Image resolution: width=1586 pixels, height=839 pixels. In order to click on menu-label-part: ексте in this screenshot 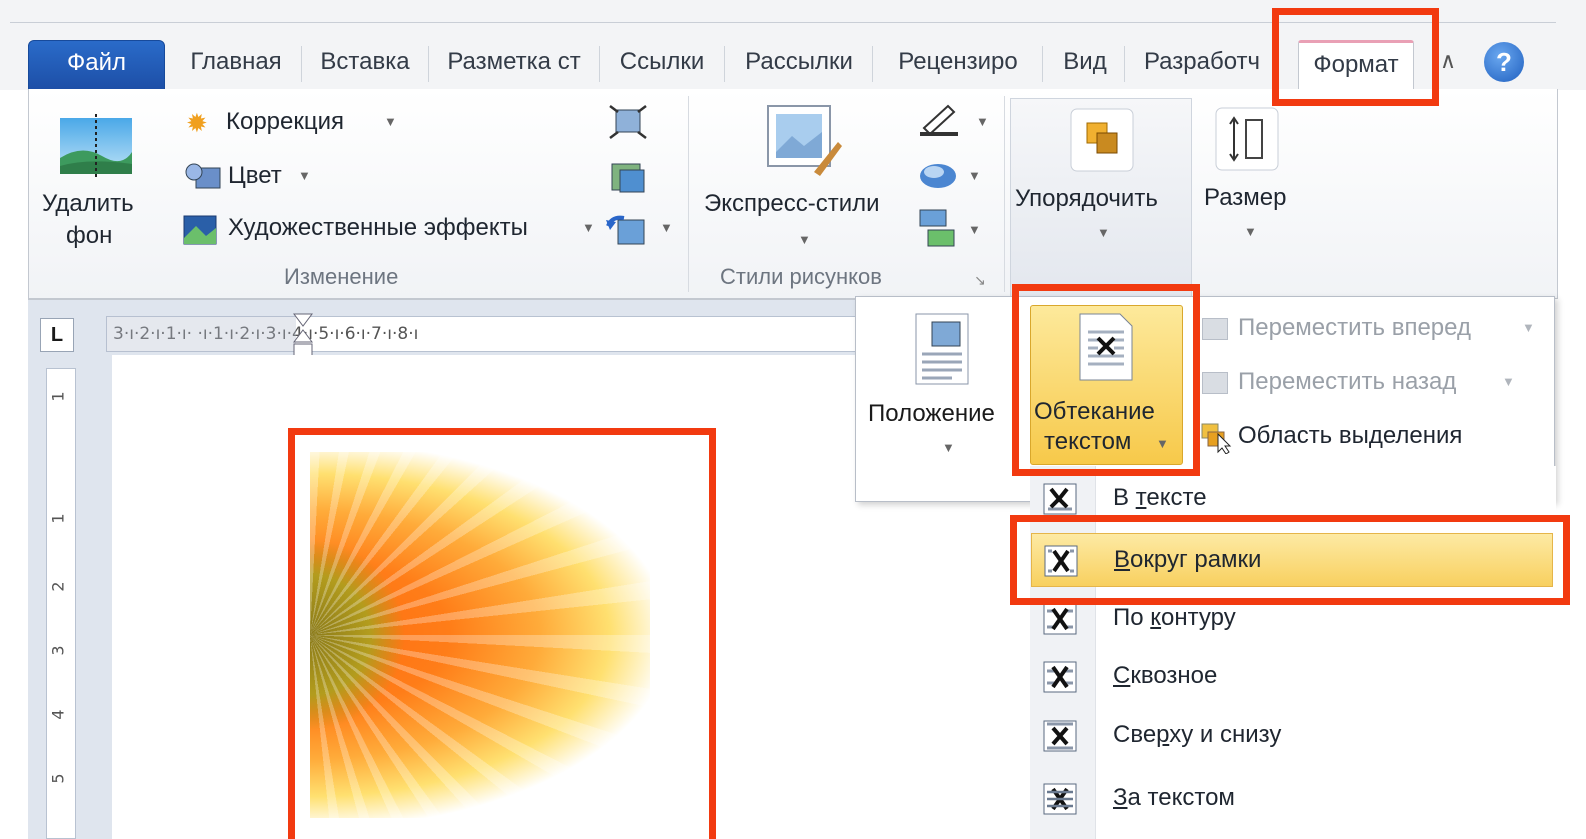, I will do `click(1176, 497)`.